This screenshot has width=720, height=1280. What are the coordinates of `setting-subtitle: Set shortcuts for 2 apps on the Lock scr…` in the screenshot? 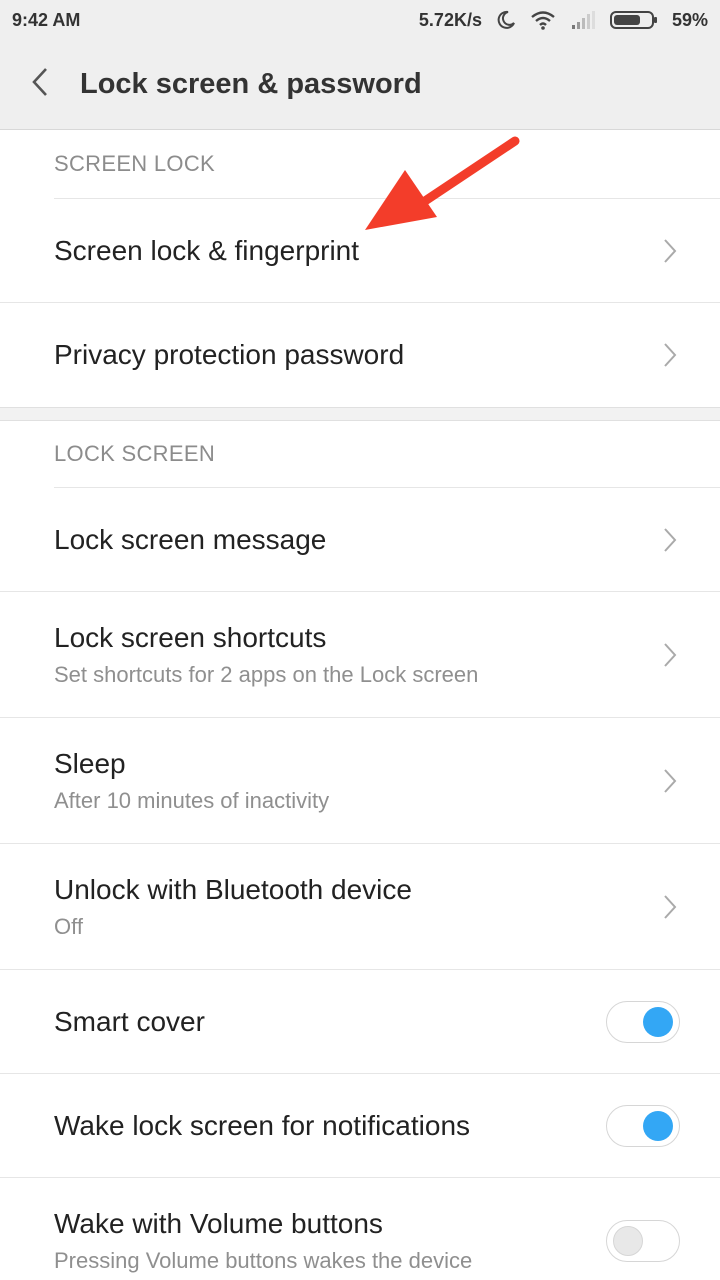 It's located at (266, 674).